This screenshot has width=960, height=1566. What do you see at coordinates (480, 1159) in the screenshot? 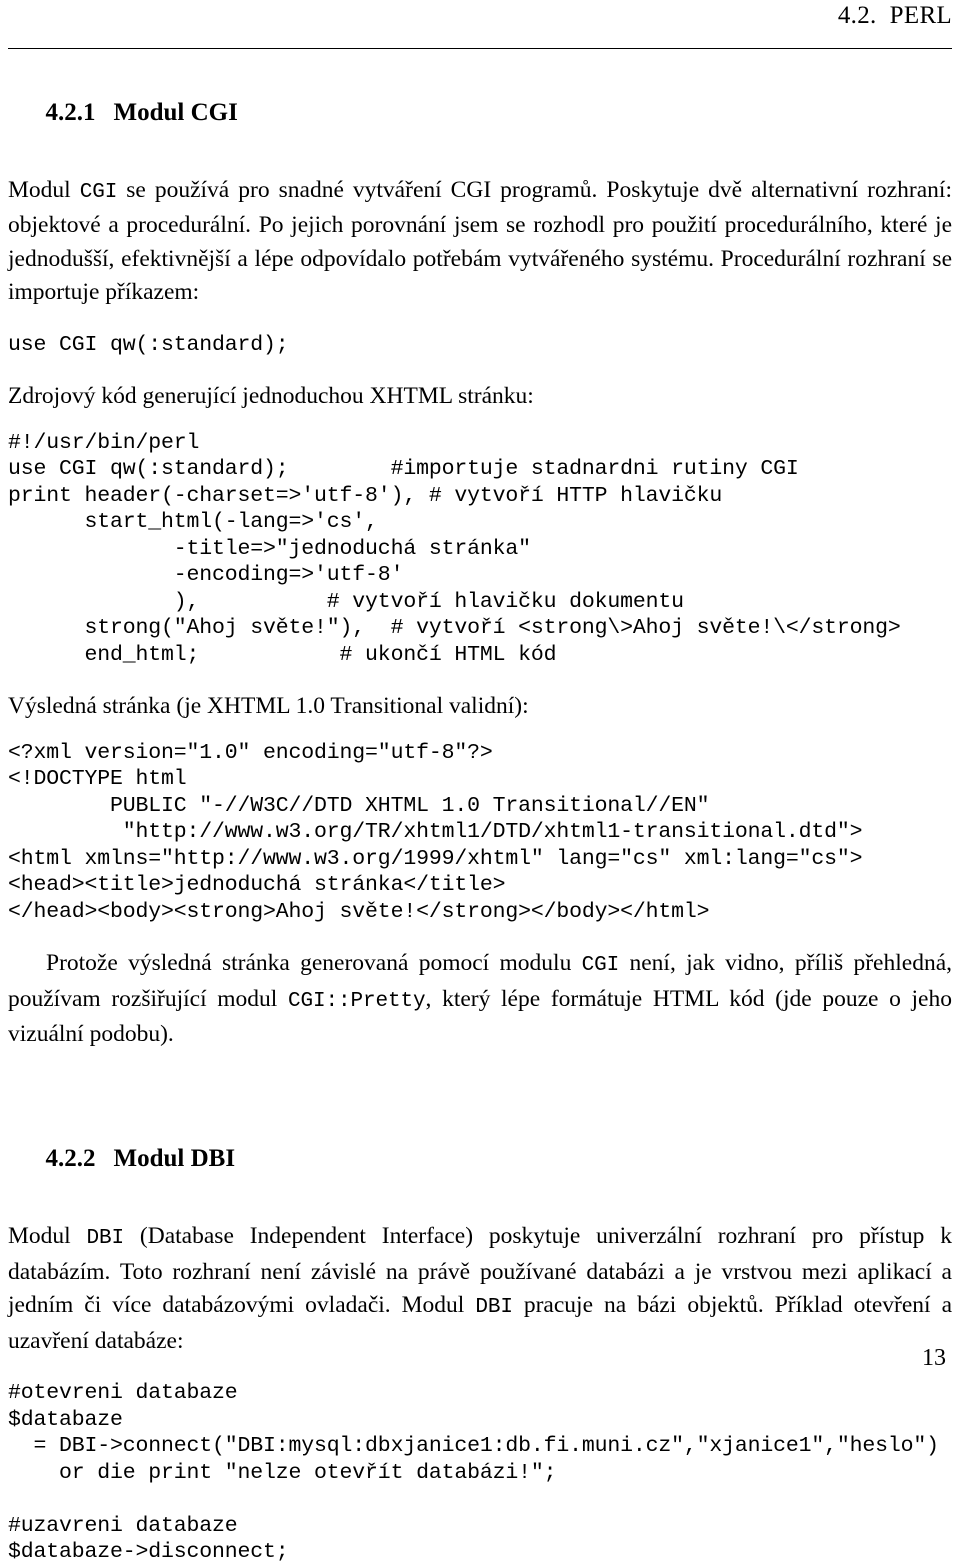
I see `section-heading-dbi: 4.2.2 Modul DBI` at bounding box center [480, 1159].